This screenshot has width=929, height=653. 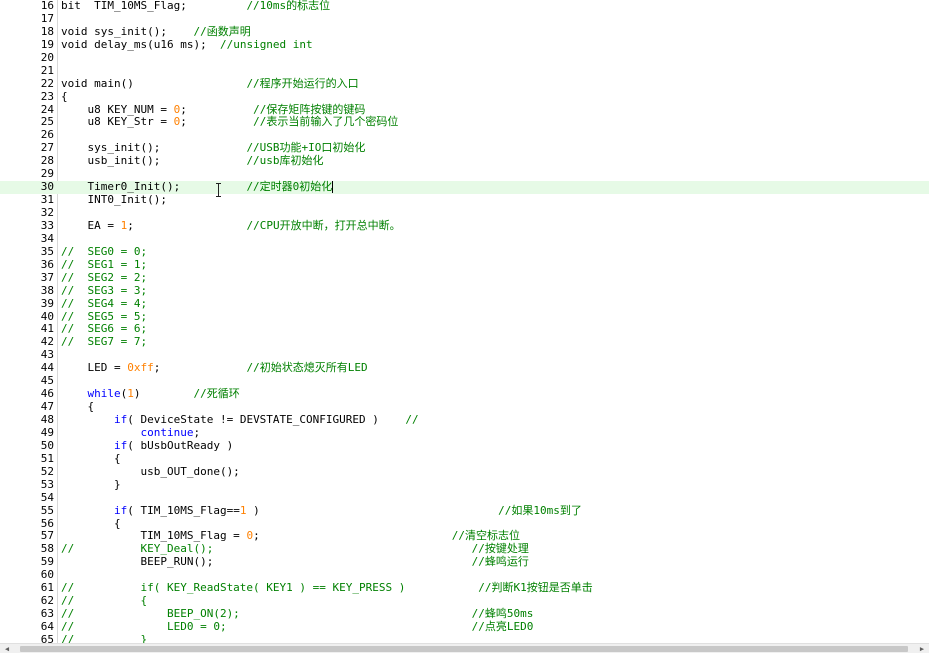 I want to click on code-line: 50 if( bUsbOutReady ), so click(x=464, y=445).